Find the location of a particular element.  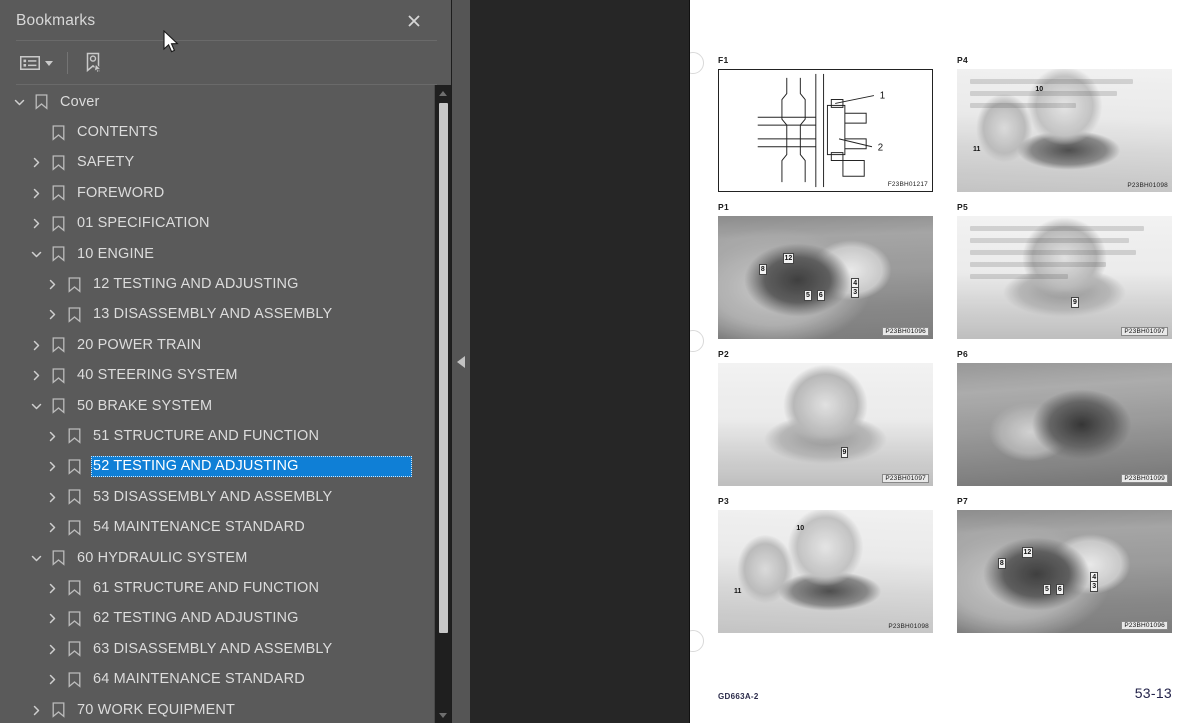

new-bookmark-icon is located at coordinates (94, 63).